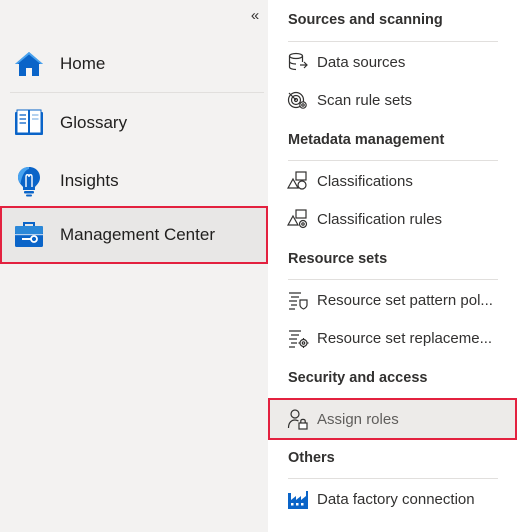 Image resolution: width=518 pixels, height=532 pixels. Describe the element at coordinates (365, 100) in the screenshot. I see `link-label: Scan rule sets` at that location.